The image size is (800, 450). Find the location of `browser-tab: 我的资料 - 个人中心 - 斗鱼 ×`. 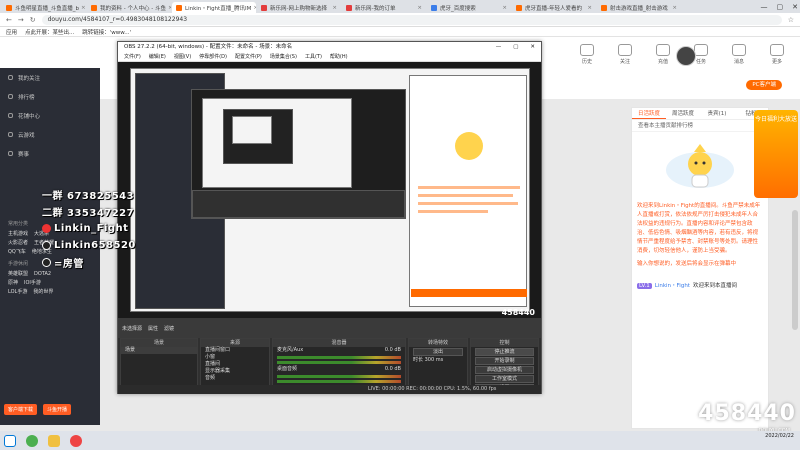

browser-tab: 我的资料 - 个人中心 - 斗鱼 × is located at coordinates (129, 7).